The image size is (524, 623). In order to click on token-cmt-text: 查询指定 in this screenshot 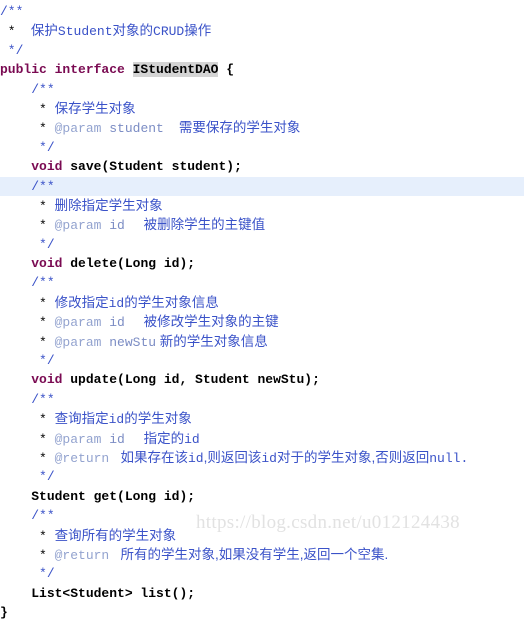, I will do `click(81, 419)`.